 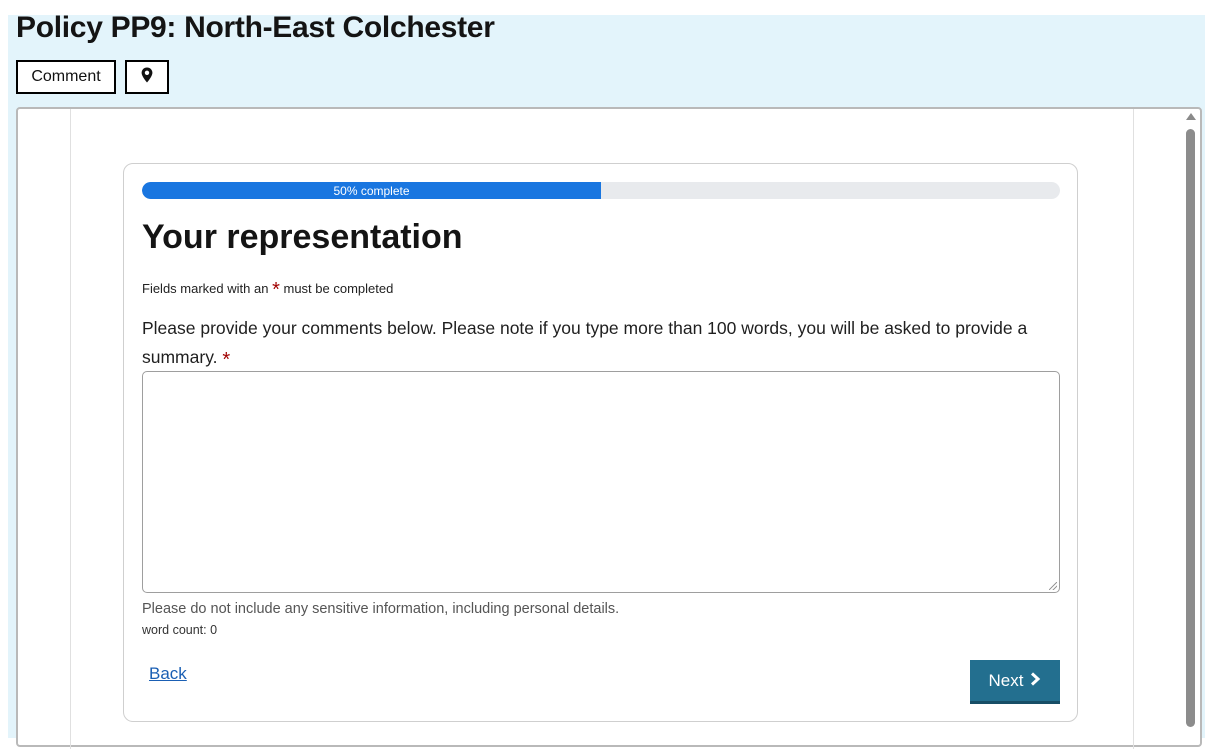 I want to click on scroll-thumb, so click(x=1190, y=428).